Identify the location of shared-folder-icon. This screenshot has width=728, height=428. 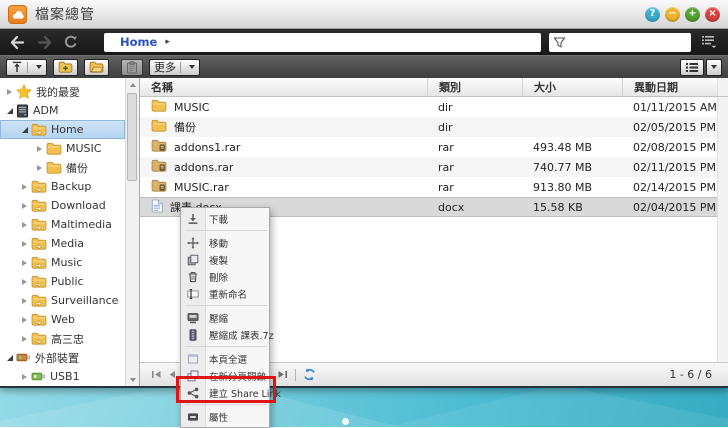
(39, 186).